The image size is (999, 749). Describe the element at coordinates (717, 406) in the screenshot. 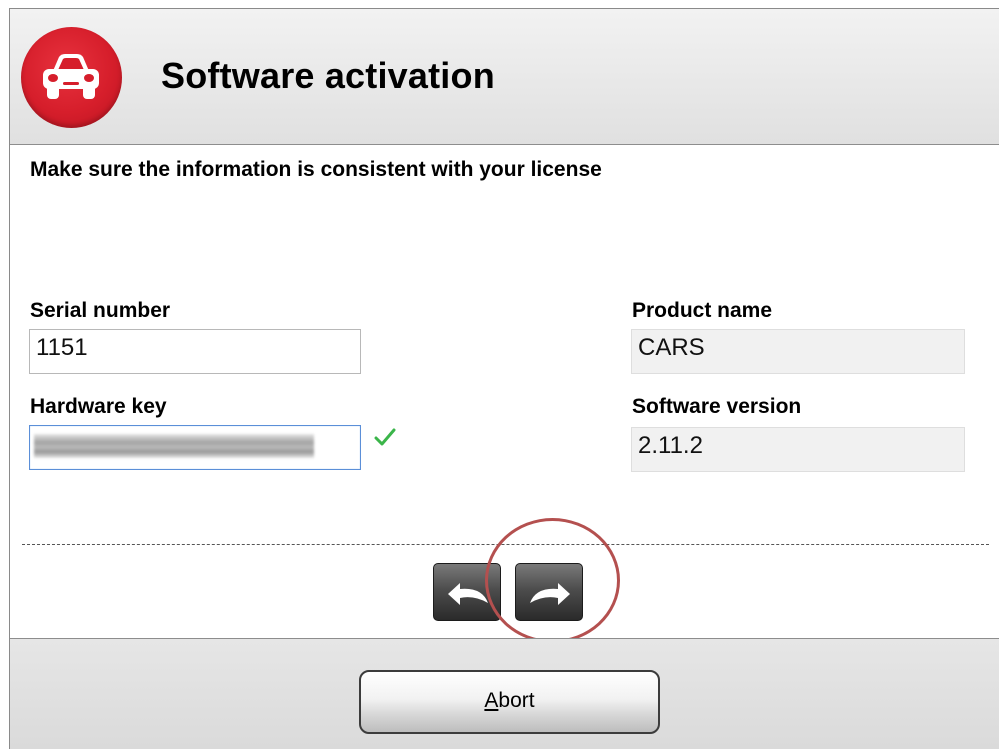

I see `software-version-label: Software version` at that location.